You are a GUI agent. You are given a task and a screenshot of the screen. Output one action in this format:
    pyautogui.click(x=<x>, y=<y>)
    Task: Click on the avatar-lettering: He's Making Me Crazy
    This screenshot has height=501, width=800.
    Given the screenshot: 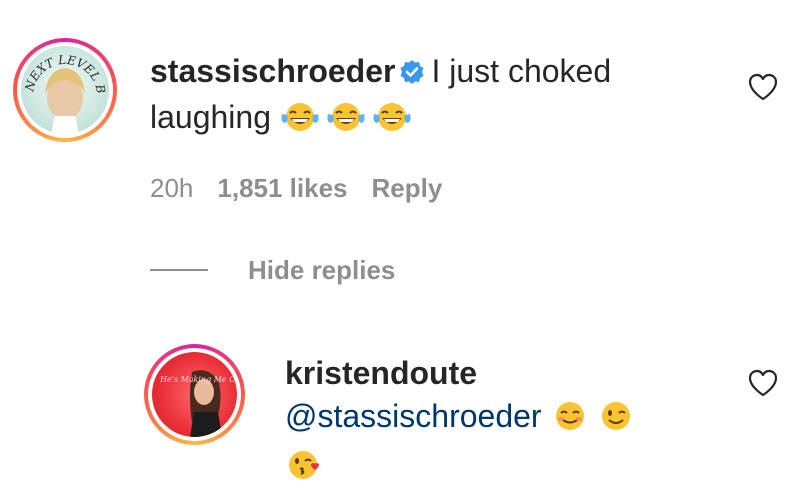 What is the action you would take?
    pyautogui.click(x=198, y=379)
    